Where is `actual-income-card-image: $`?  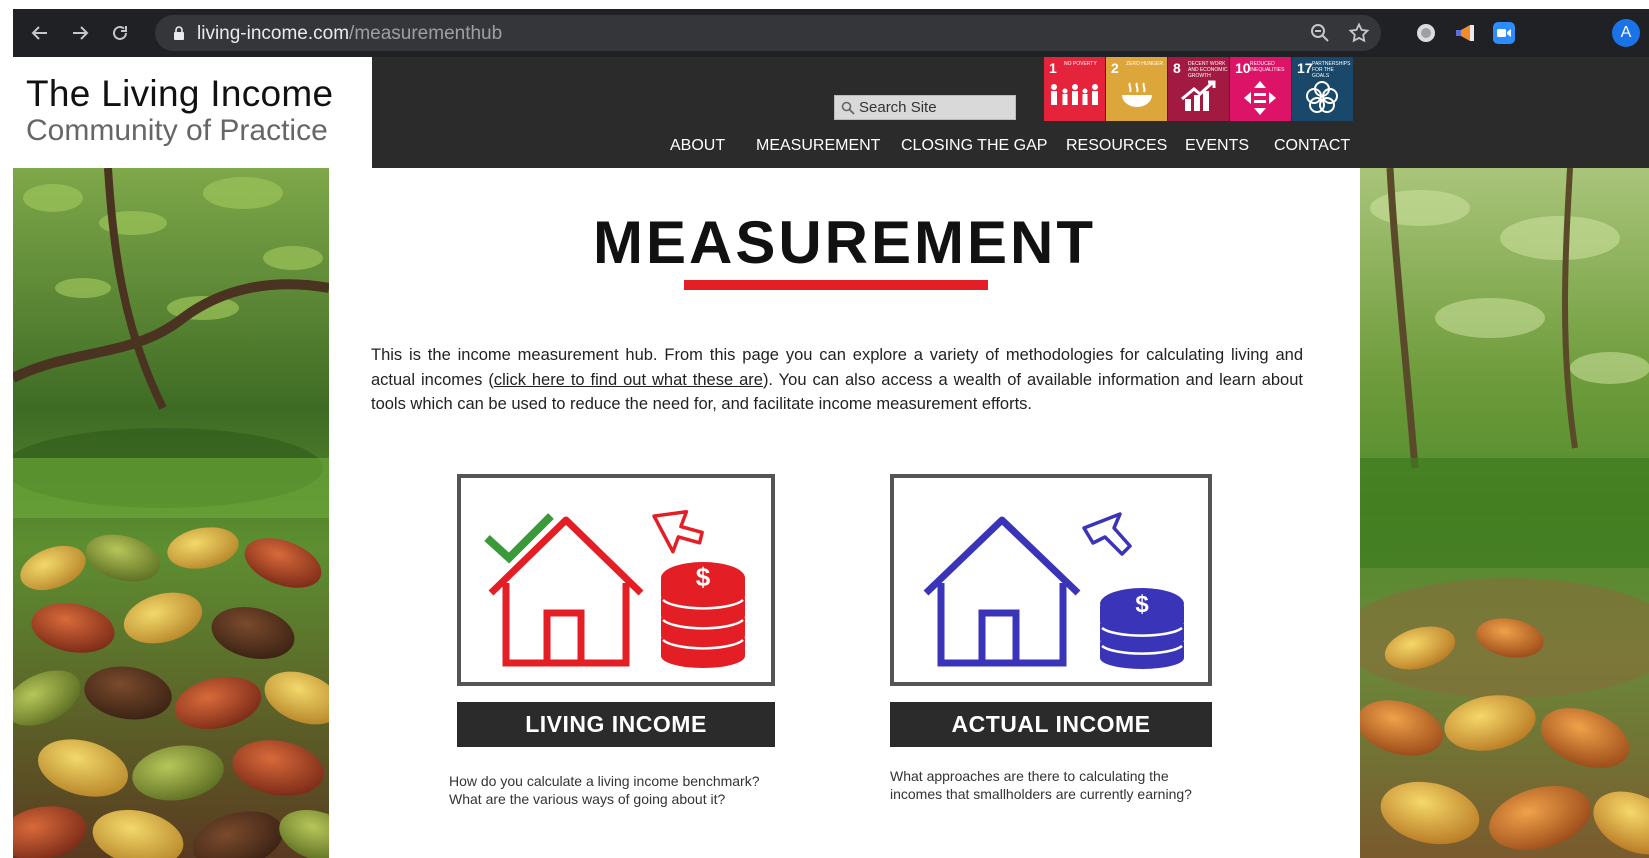 actual-income-card-image: $ is located at coordinates (1051, 580).